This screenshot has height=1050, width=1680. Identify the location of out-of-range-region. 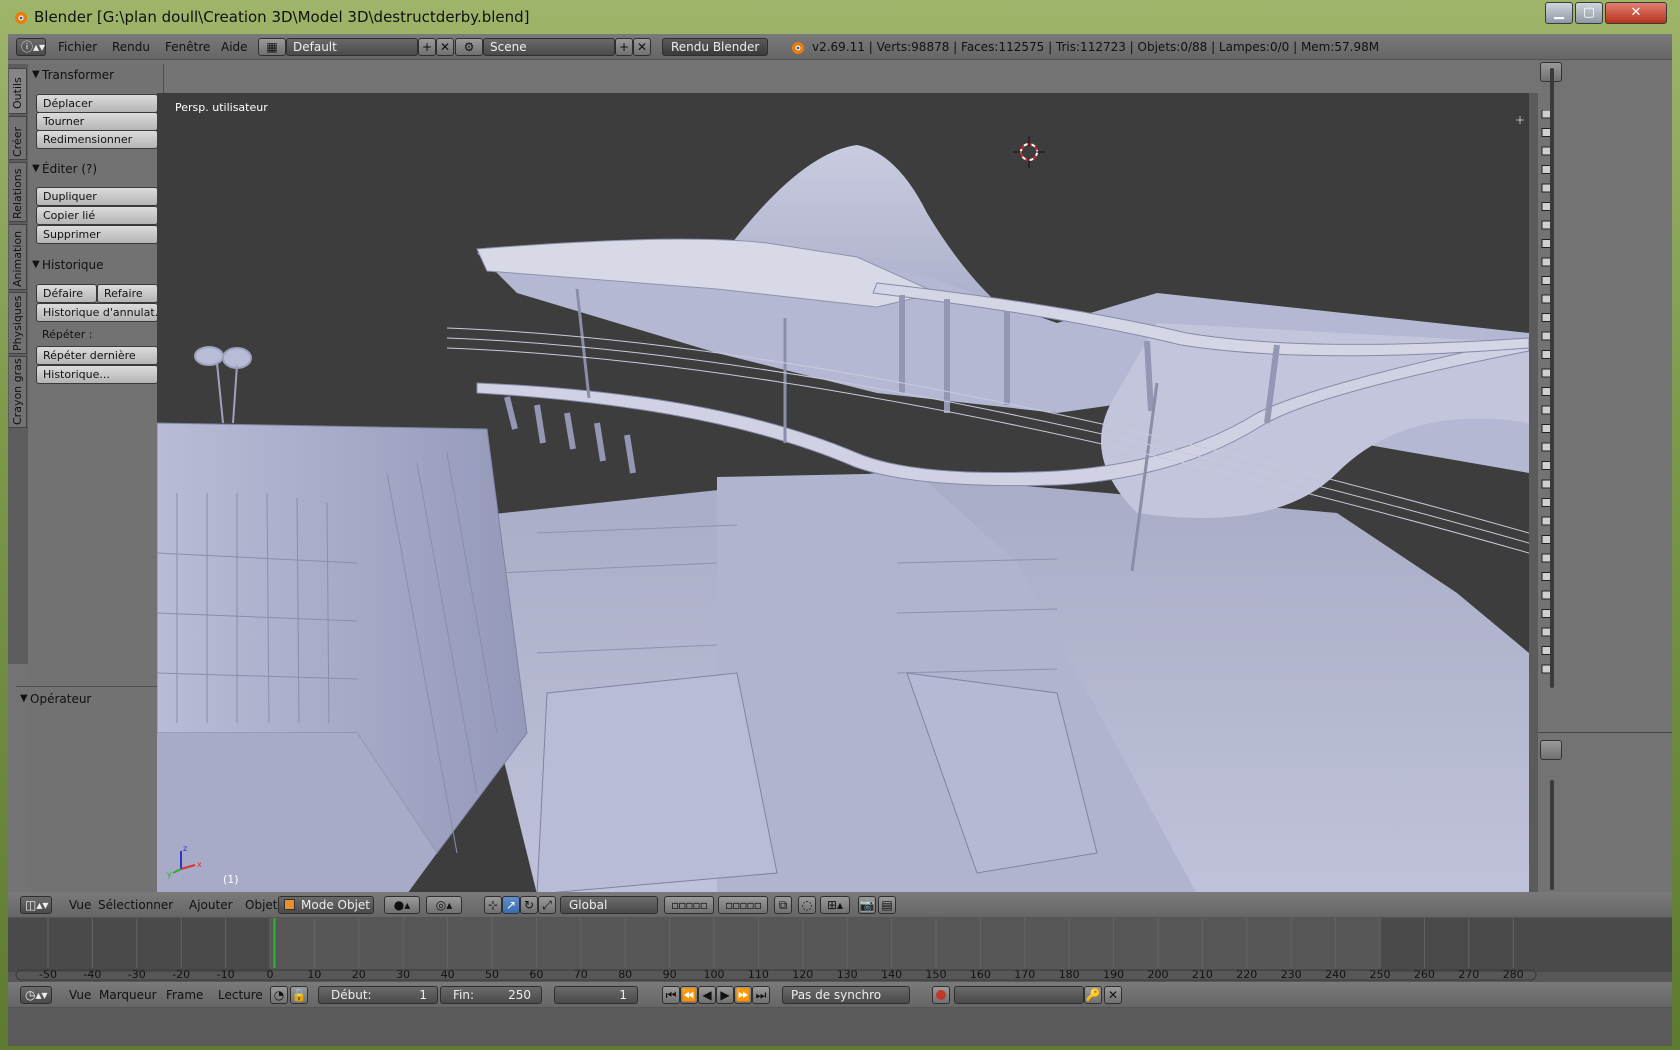
(1526, 945).